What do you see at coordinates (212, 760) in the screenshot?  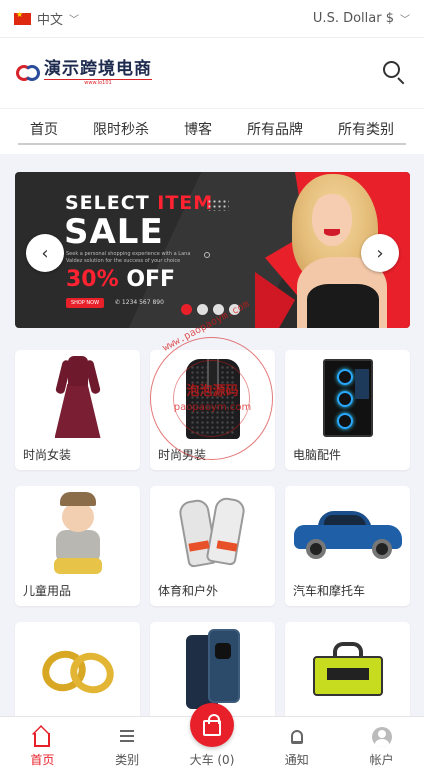 I see `bottom-tab-label: 大车 (0)` at bounding box center [212, 760].